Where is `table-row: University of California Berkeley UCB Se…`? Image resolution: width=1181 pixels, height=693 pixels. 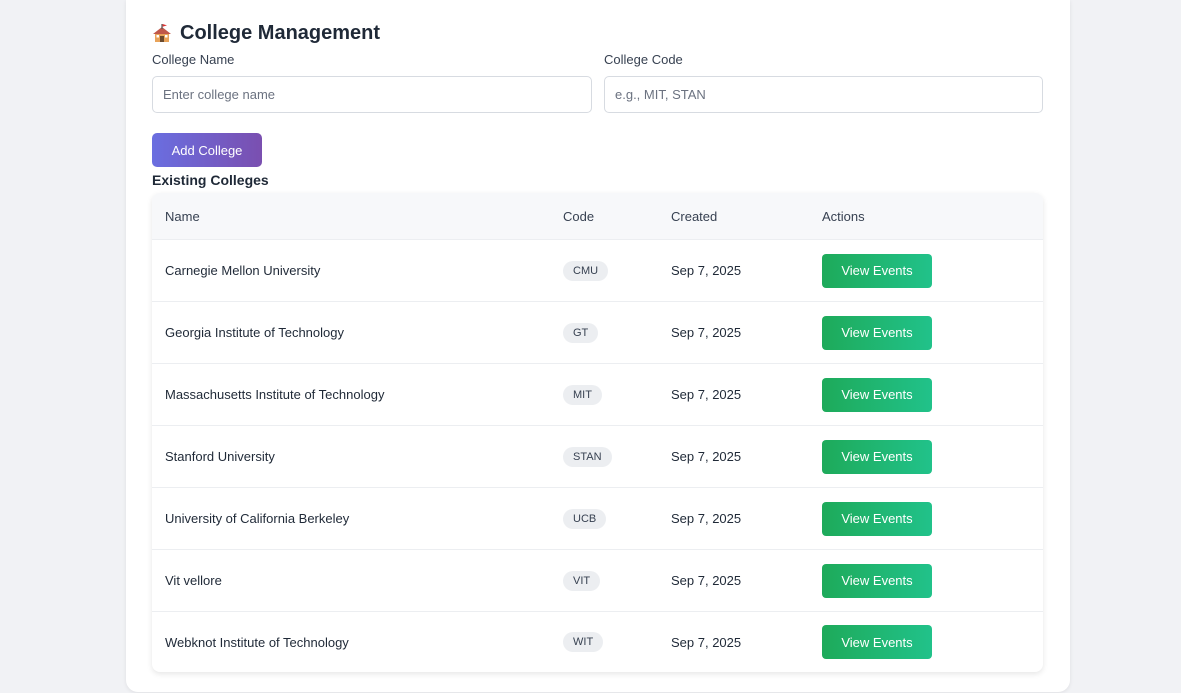
table-row: University of California Berkeley UCB Se… is located at coordinates (597, 519).